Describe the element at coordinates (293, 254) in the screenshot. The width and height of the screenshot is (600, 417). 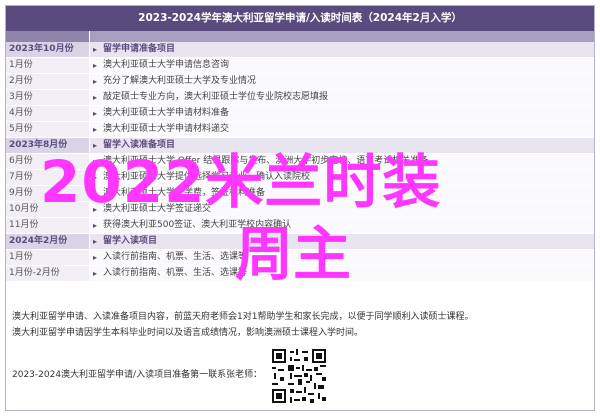
I see `overlay-title-line2: 周主` at that location.